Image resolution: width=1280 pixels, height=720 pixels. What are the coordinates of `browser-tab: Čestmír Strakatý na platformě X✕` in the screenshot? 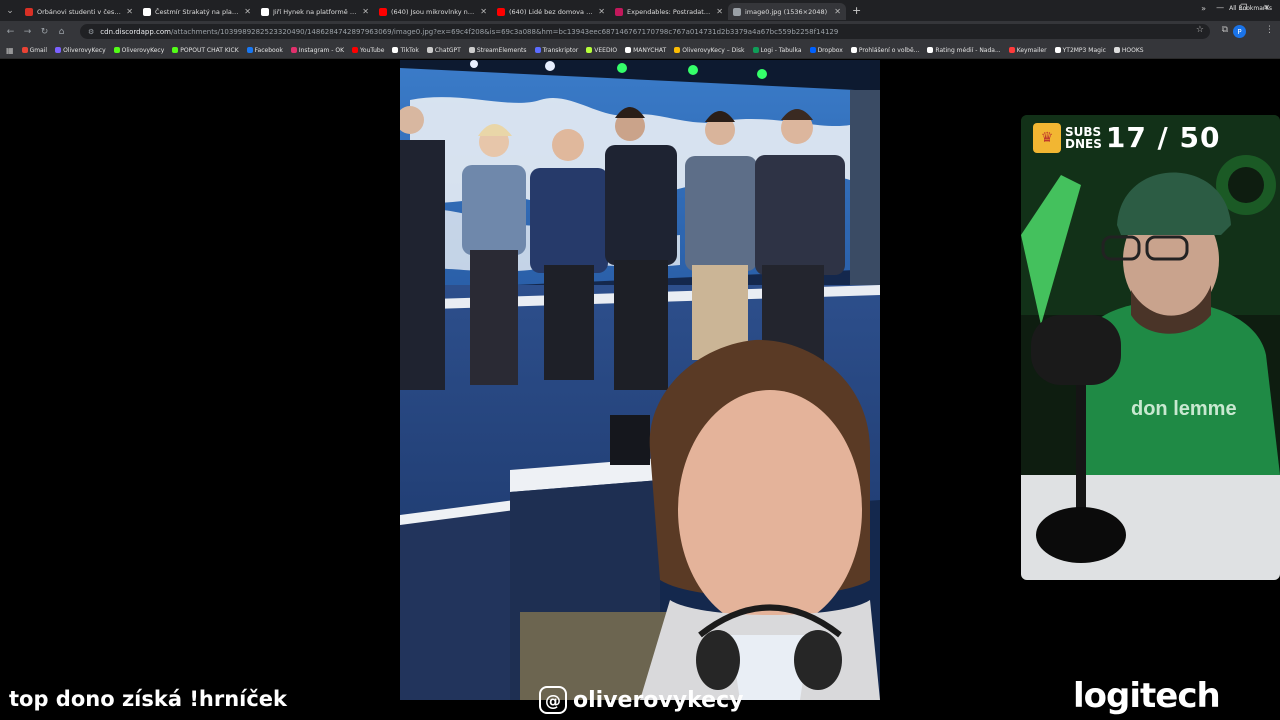 It's located at (197, 11).